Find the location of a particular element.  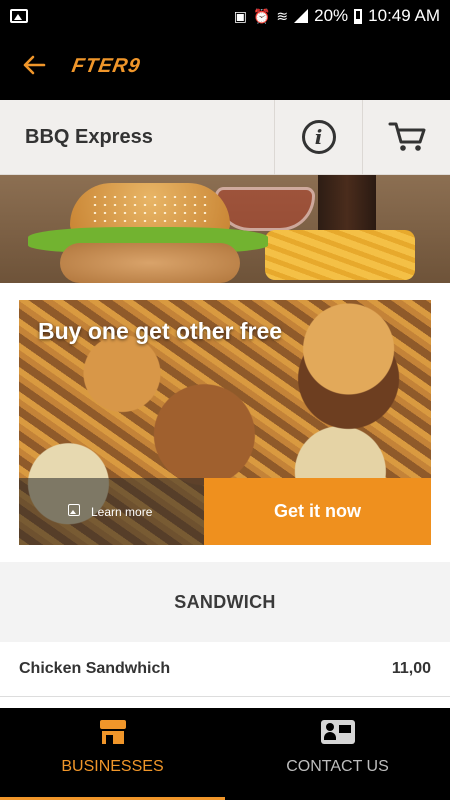

clock: 10:49 AM is located at coordinates (404, 15).